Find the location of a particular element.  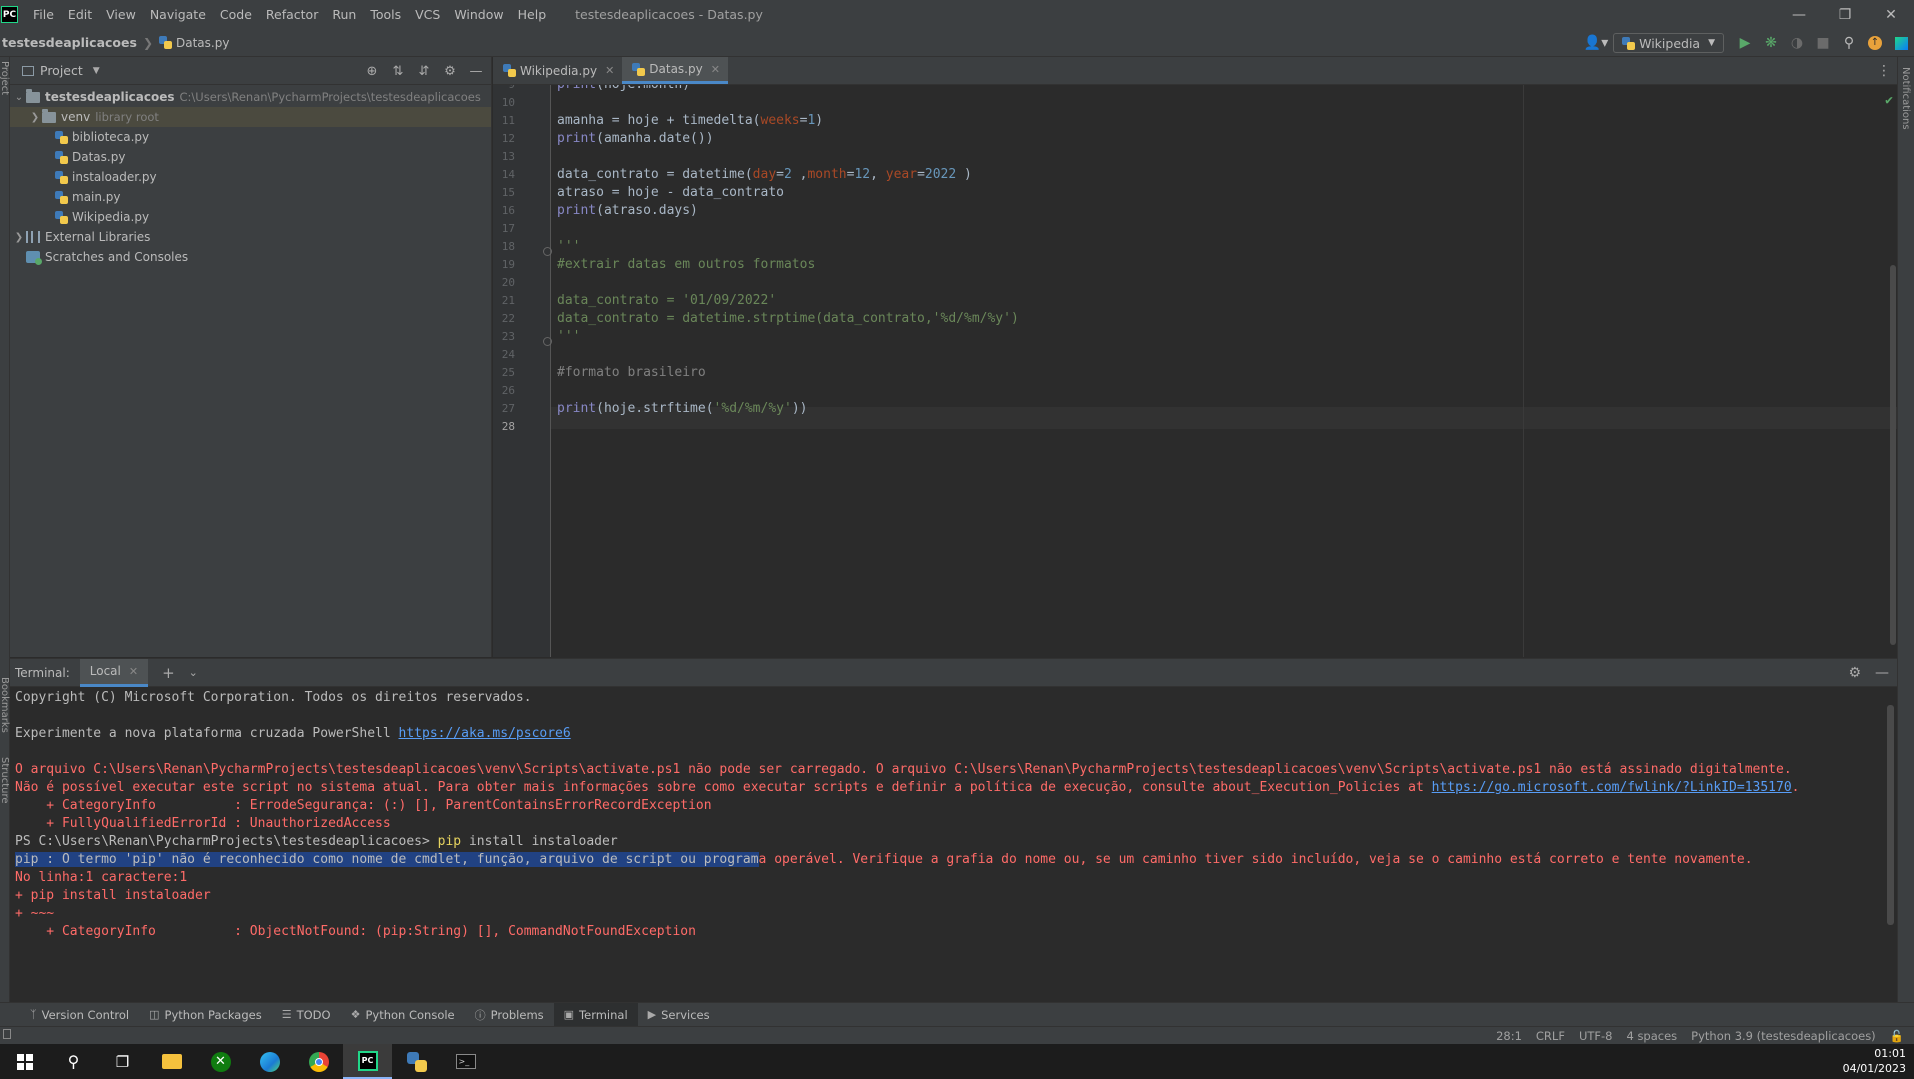

structure-stripe-label: Structure is located at coordinates (5, 780).